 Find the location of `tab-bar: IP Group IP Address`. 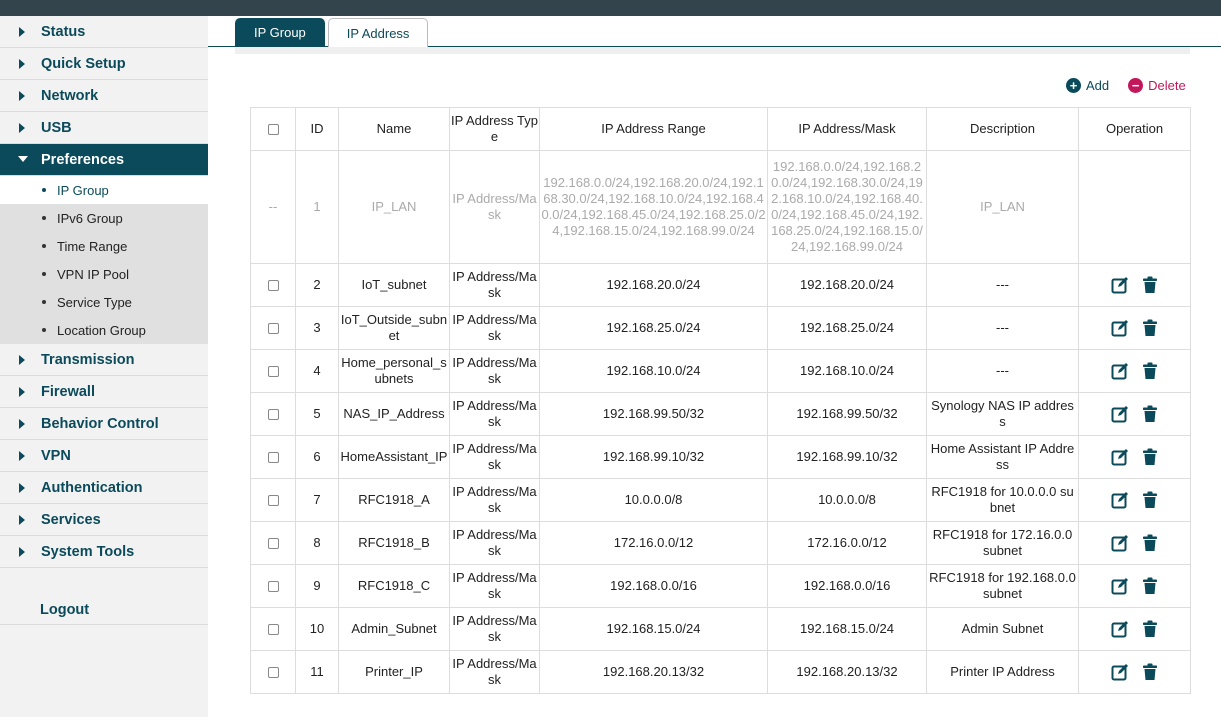

tab-bar: IP Group IP Address is located at coordinates (333, 33).